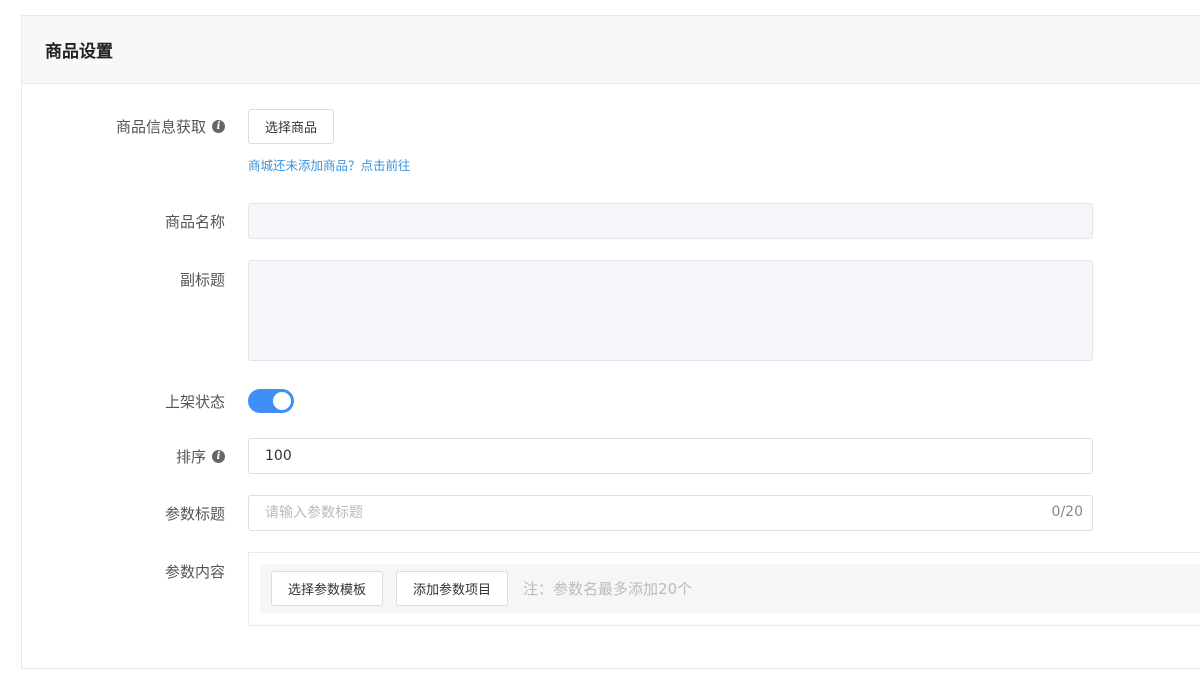  Describe the element at coordinates (123, 513) in the screenshot. I see `param-title-label: 参数标题` at that location.